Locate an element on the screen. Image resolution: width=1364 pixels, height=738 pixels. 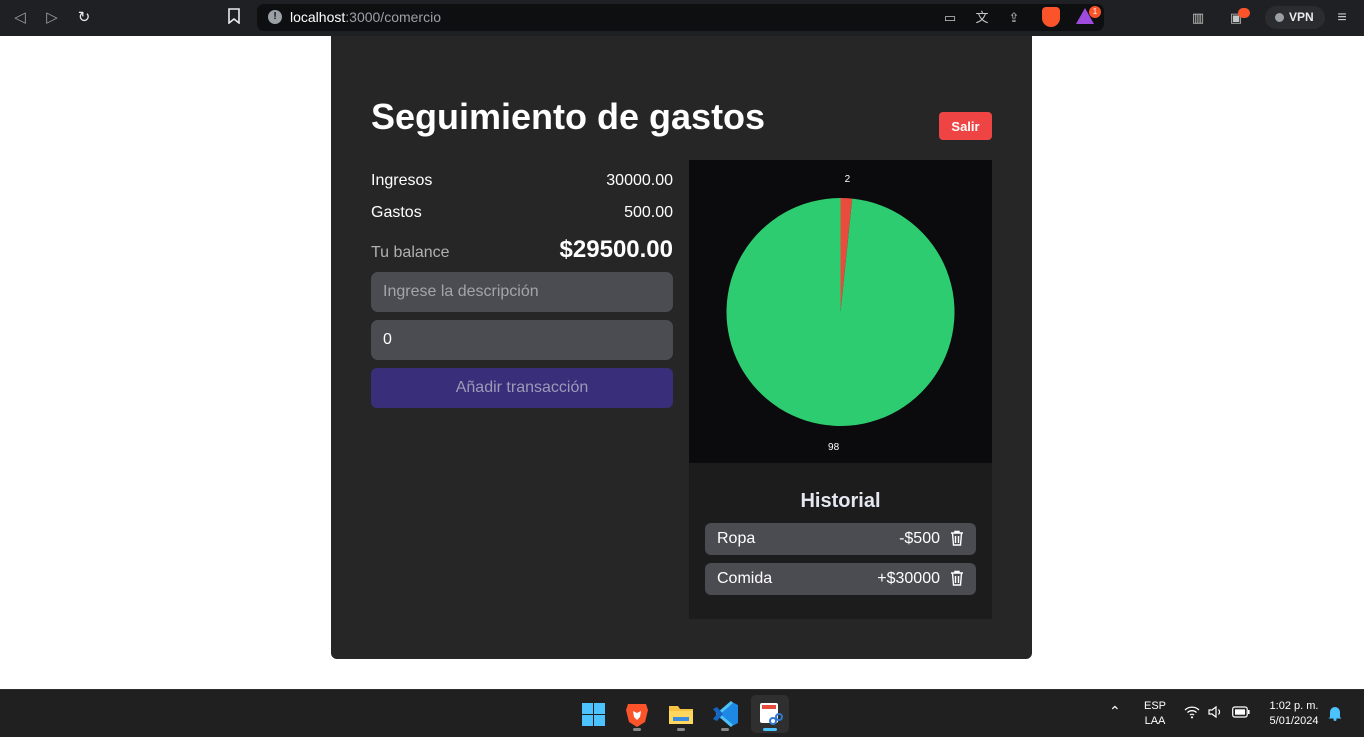
taskbar: ⌃ ESP LAA 1:02 p. m. 5/01/2024 is located at coordinates (682, 713).